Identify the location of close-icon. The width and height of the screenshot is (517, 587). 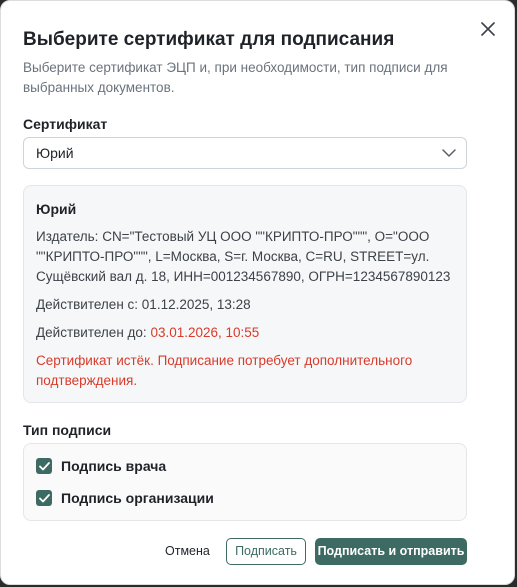
(488, 29).